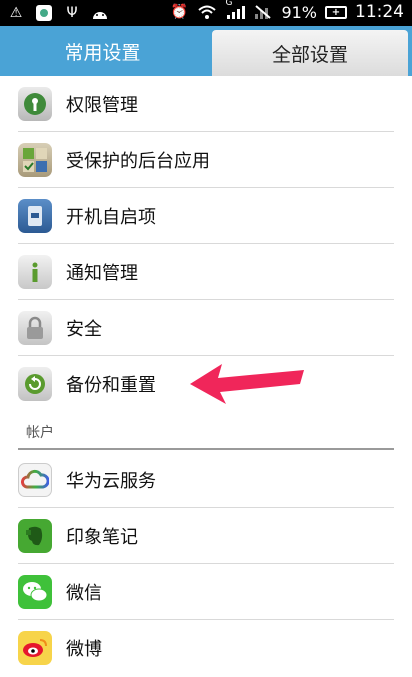 The width and height of the screenshot is (412, 677). Describe the element at coordinates (72, 13) in the screenshot. I see `usb-icon: Ψ` at that location.